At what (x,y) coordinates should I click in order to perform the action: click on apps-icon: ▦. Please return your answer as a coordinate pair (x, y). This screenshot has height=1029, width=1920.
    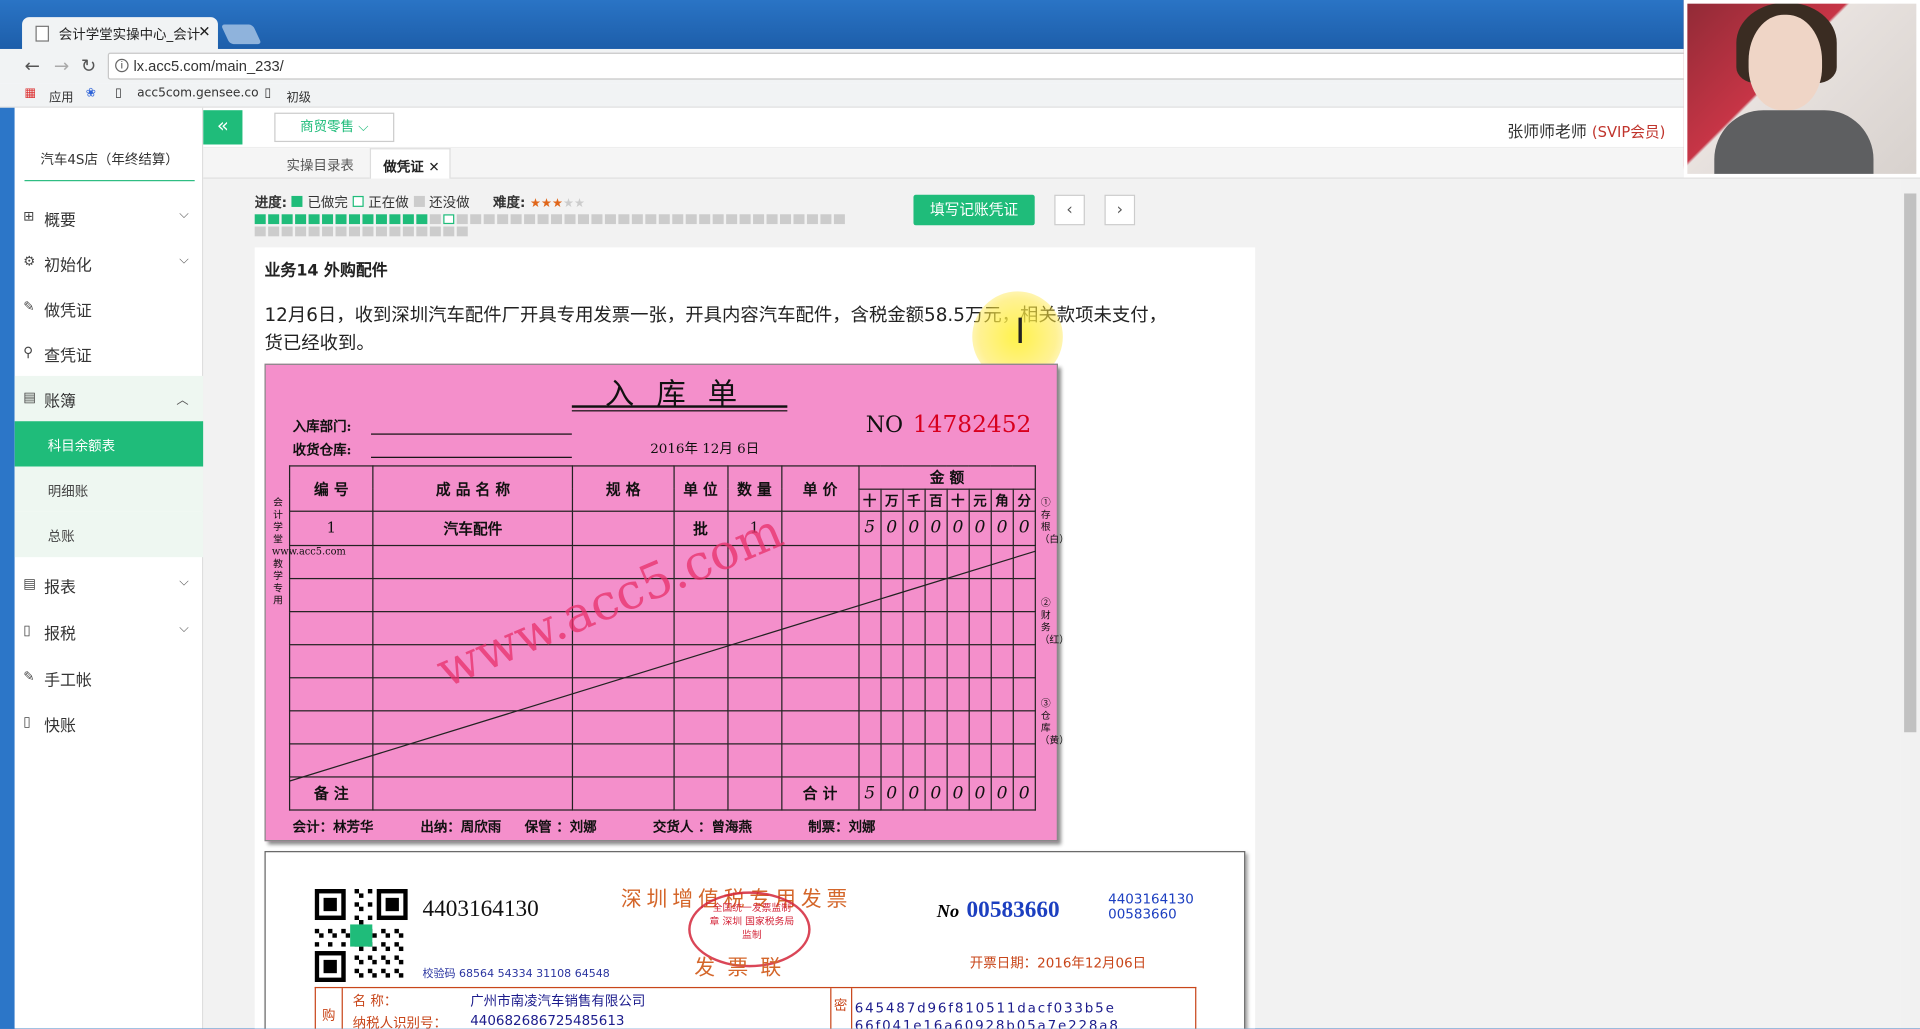
    Looking at the image, I should click on (30, 93).